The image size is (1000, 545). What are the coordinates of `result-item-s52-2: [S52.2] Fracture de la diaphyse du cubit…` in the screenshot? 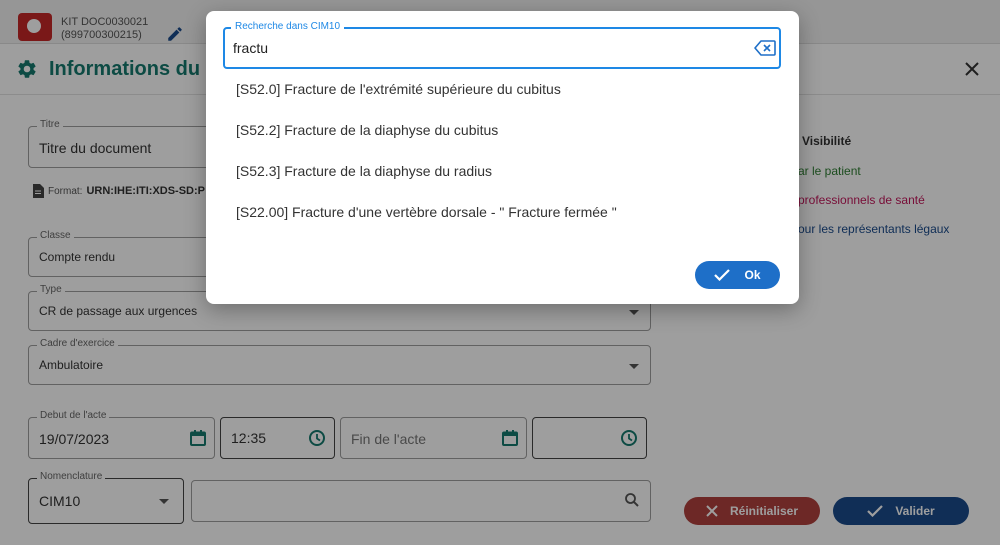 It's located at (367, 130).